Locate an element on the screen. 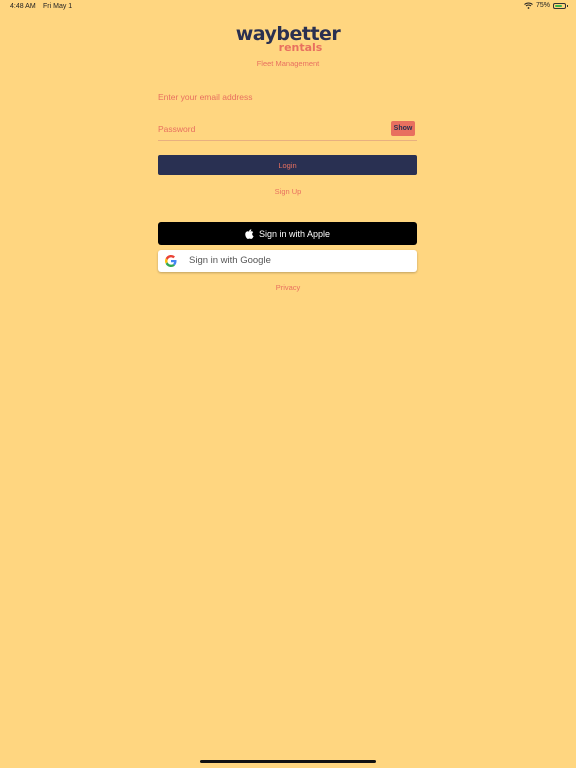 The image size is (576, 768). apple-button-label: Sign in with Apple is located at coordinates (294, 233).